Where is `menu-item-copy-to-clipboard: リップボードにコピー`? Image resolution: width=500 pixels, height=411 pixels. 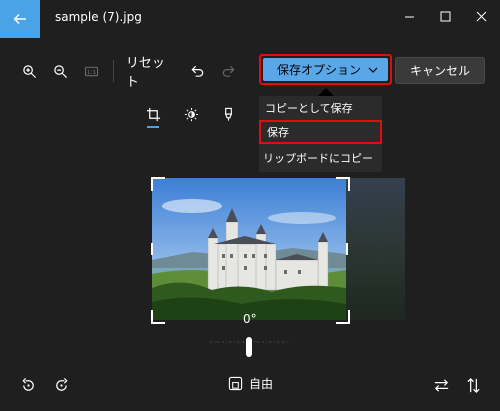
menu-item-copy-to-clipboard: リップボードにコピー is located at coordinates (319, 158).